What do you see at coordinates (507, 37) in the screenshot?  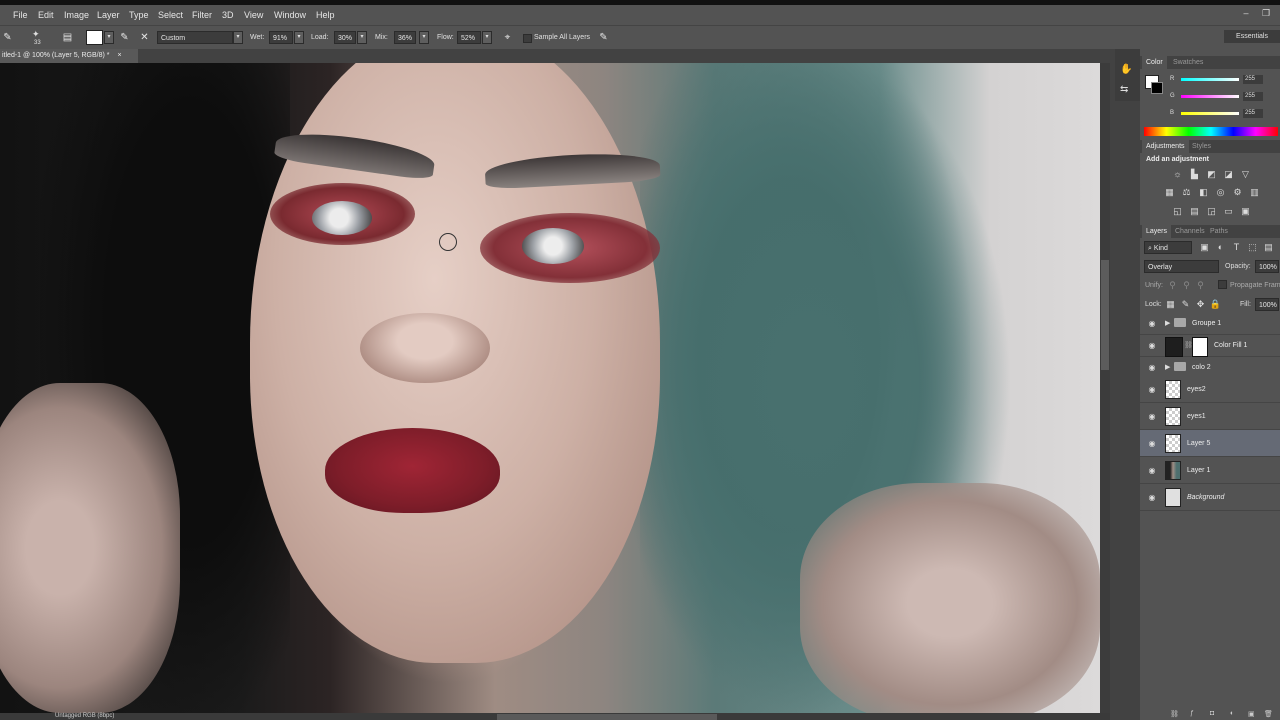 I see `airbrush-icon: ⌖` at bounding box center [507, 37].